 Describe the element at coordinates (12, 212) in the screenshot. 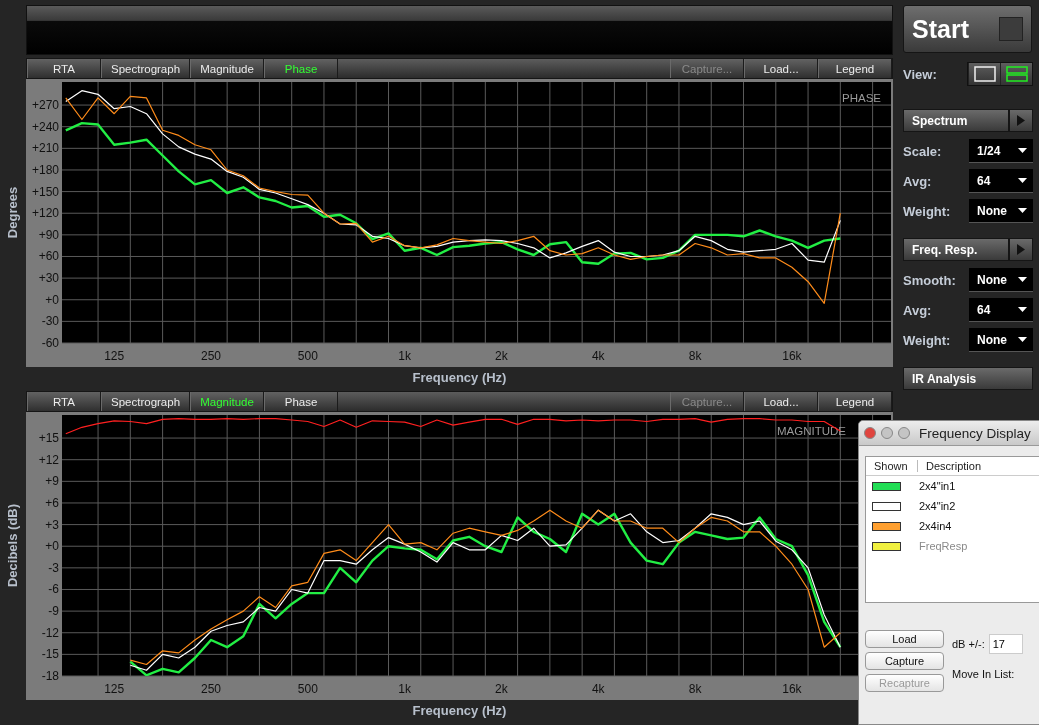

I see `axis-title: Degrees` at that location.